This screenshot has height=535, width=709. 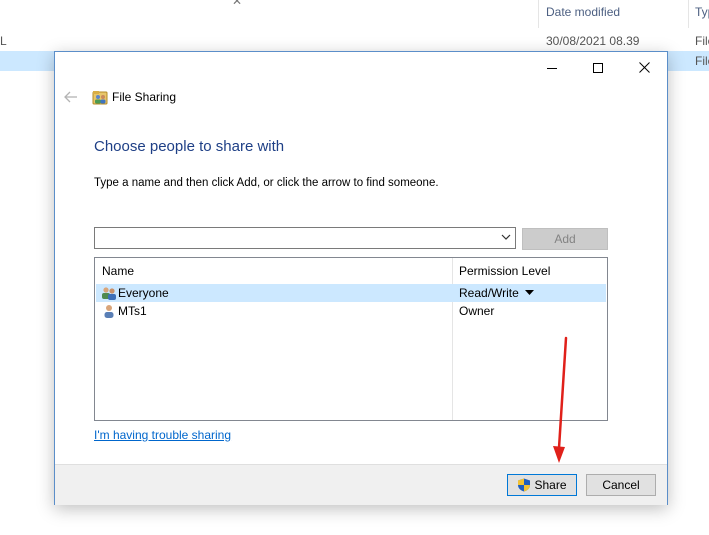 I want to click on maximize-button, so click(x=598, y=67).